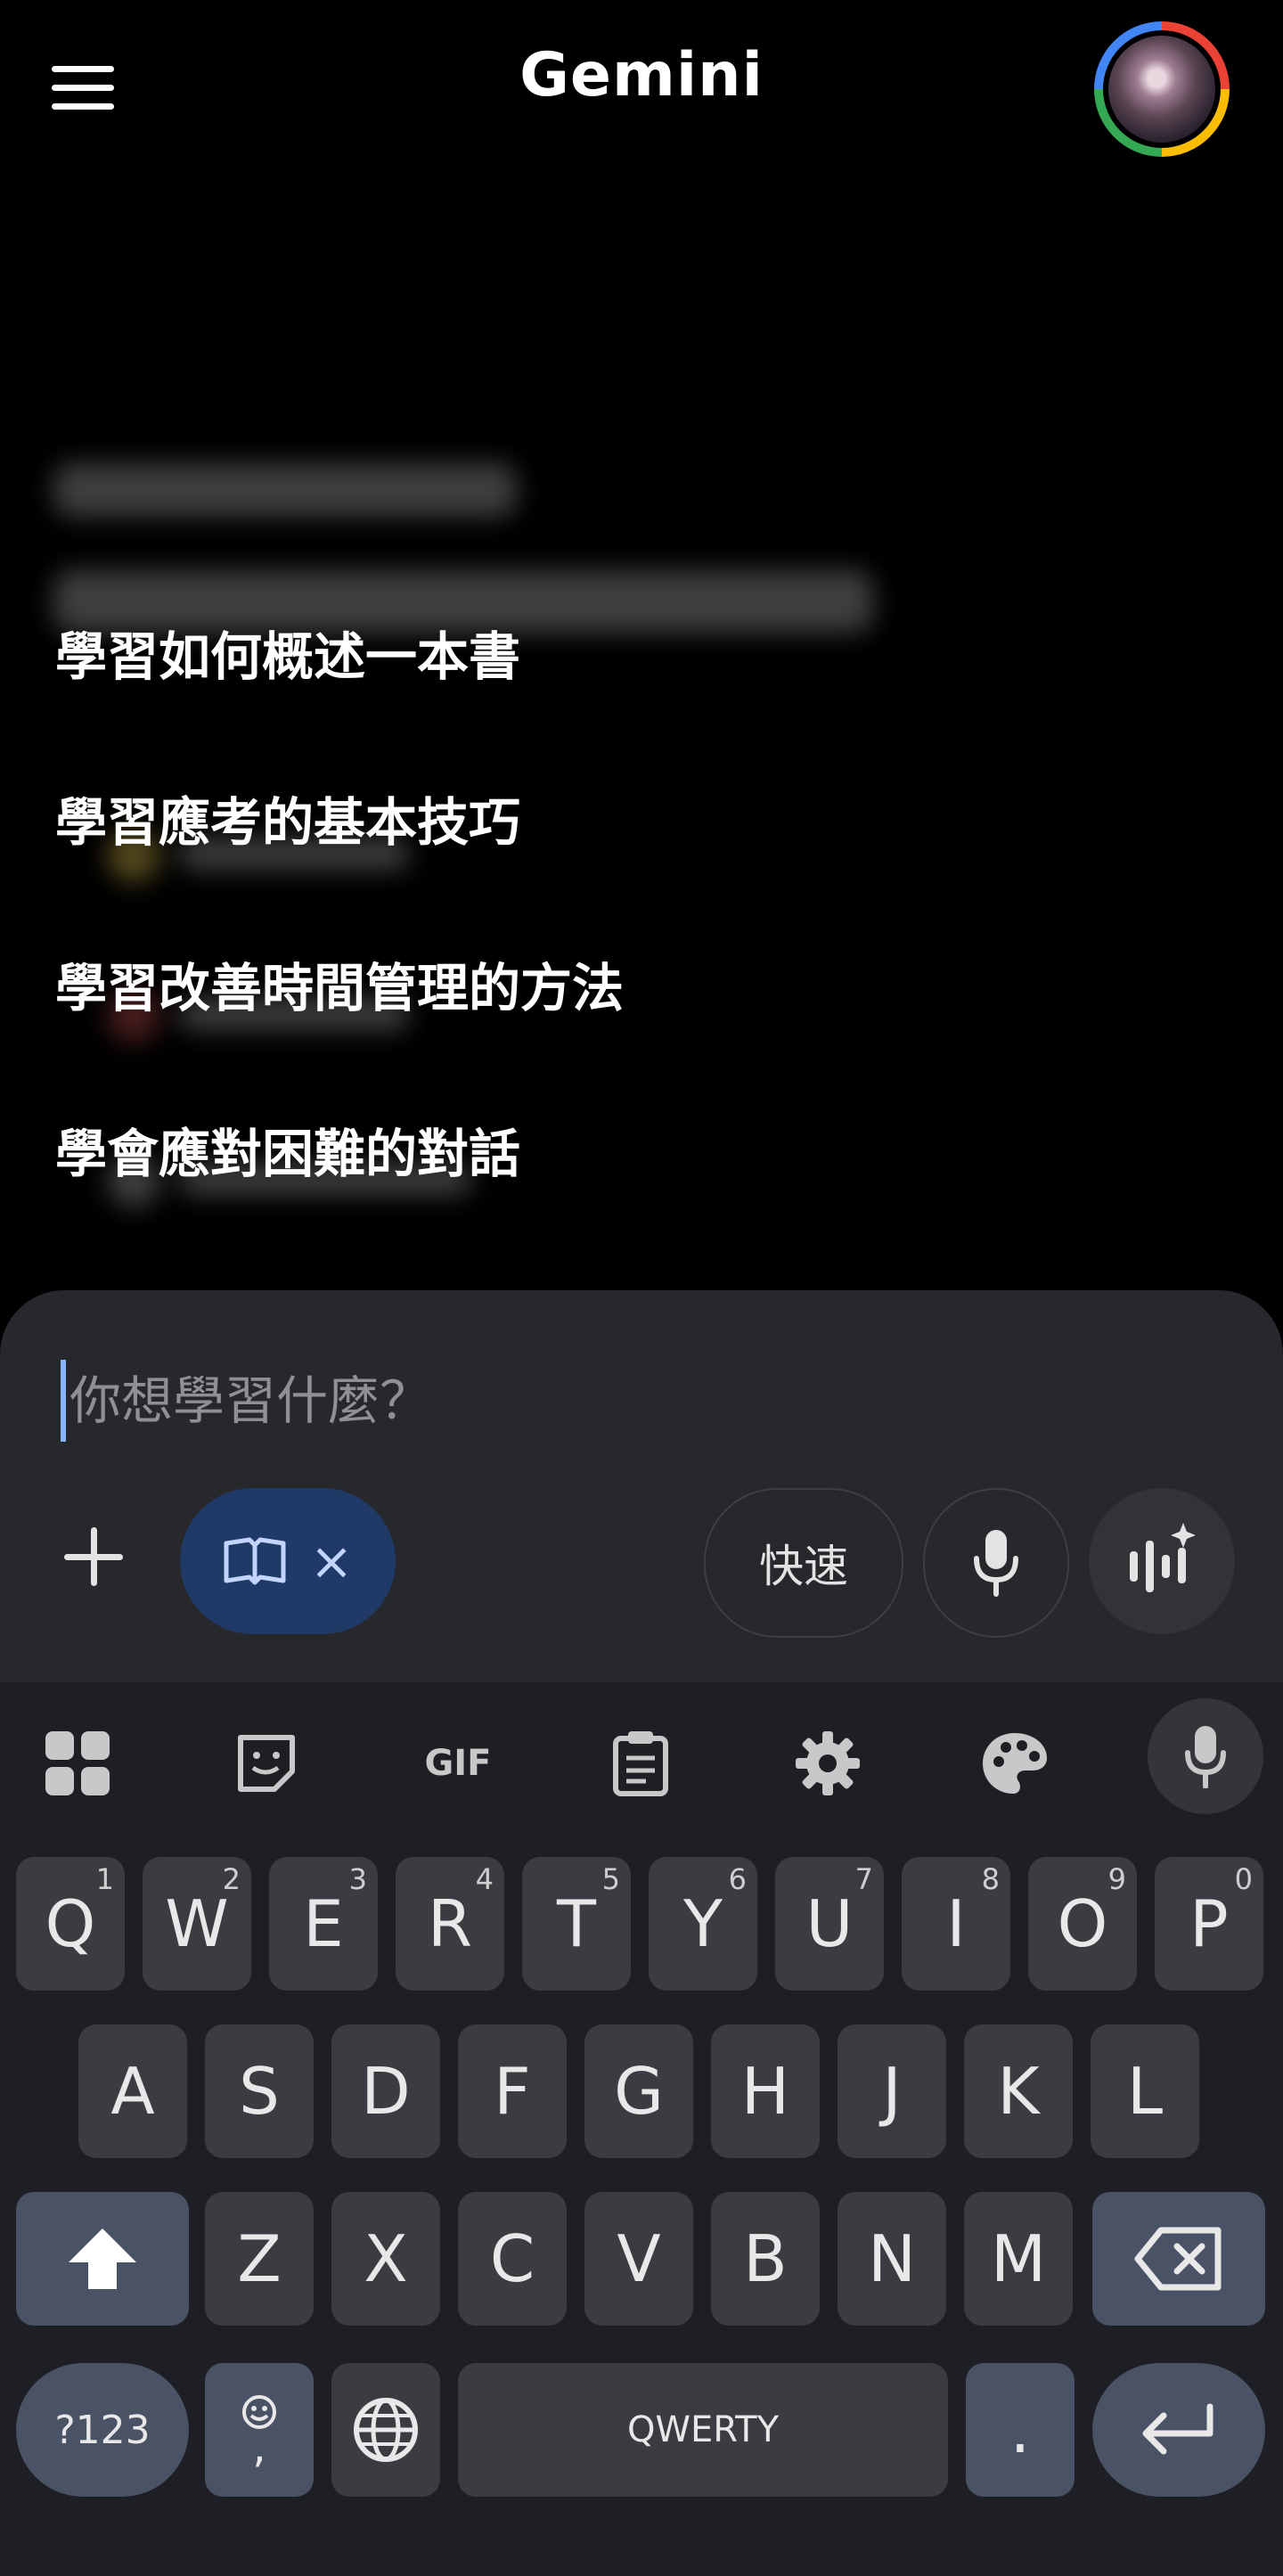 This screenshot has width=1283, height=2576. I want to click on voice-input-button, so click(1205, 1756).